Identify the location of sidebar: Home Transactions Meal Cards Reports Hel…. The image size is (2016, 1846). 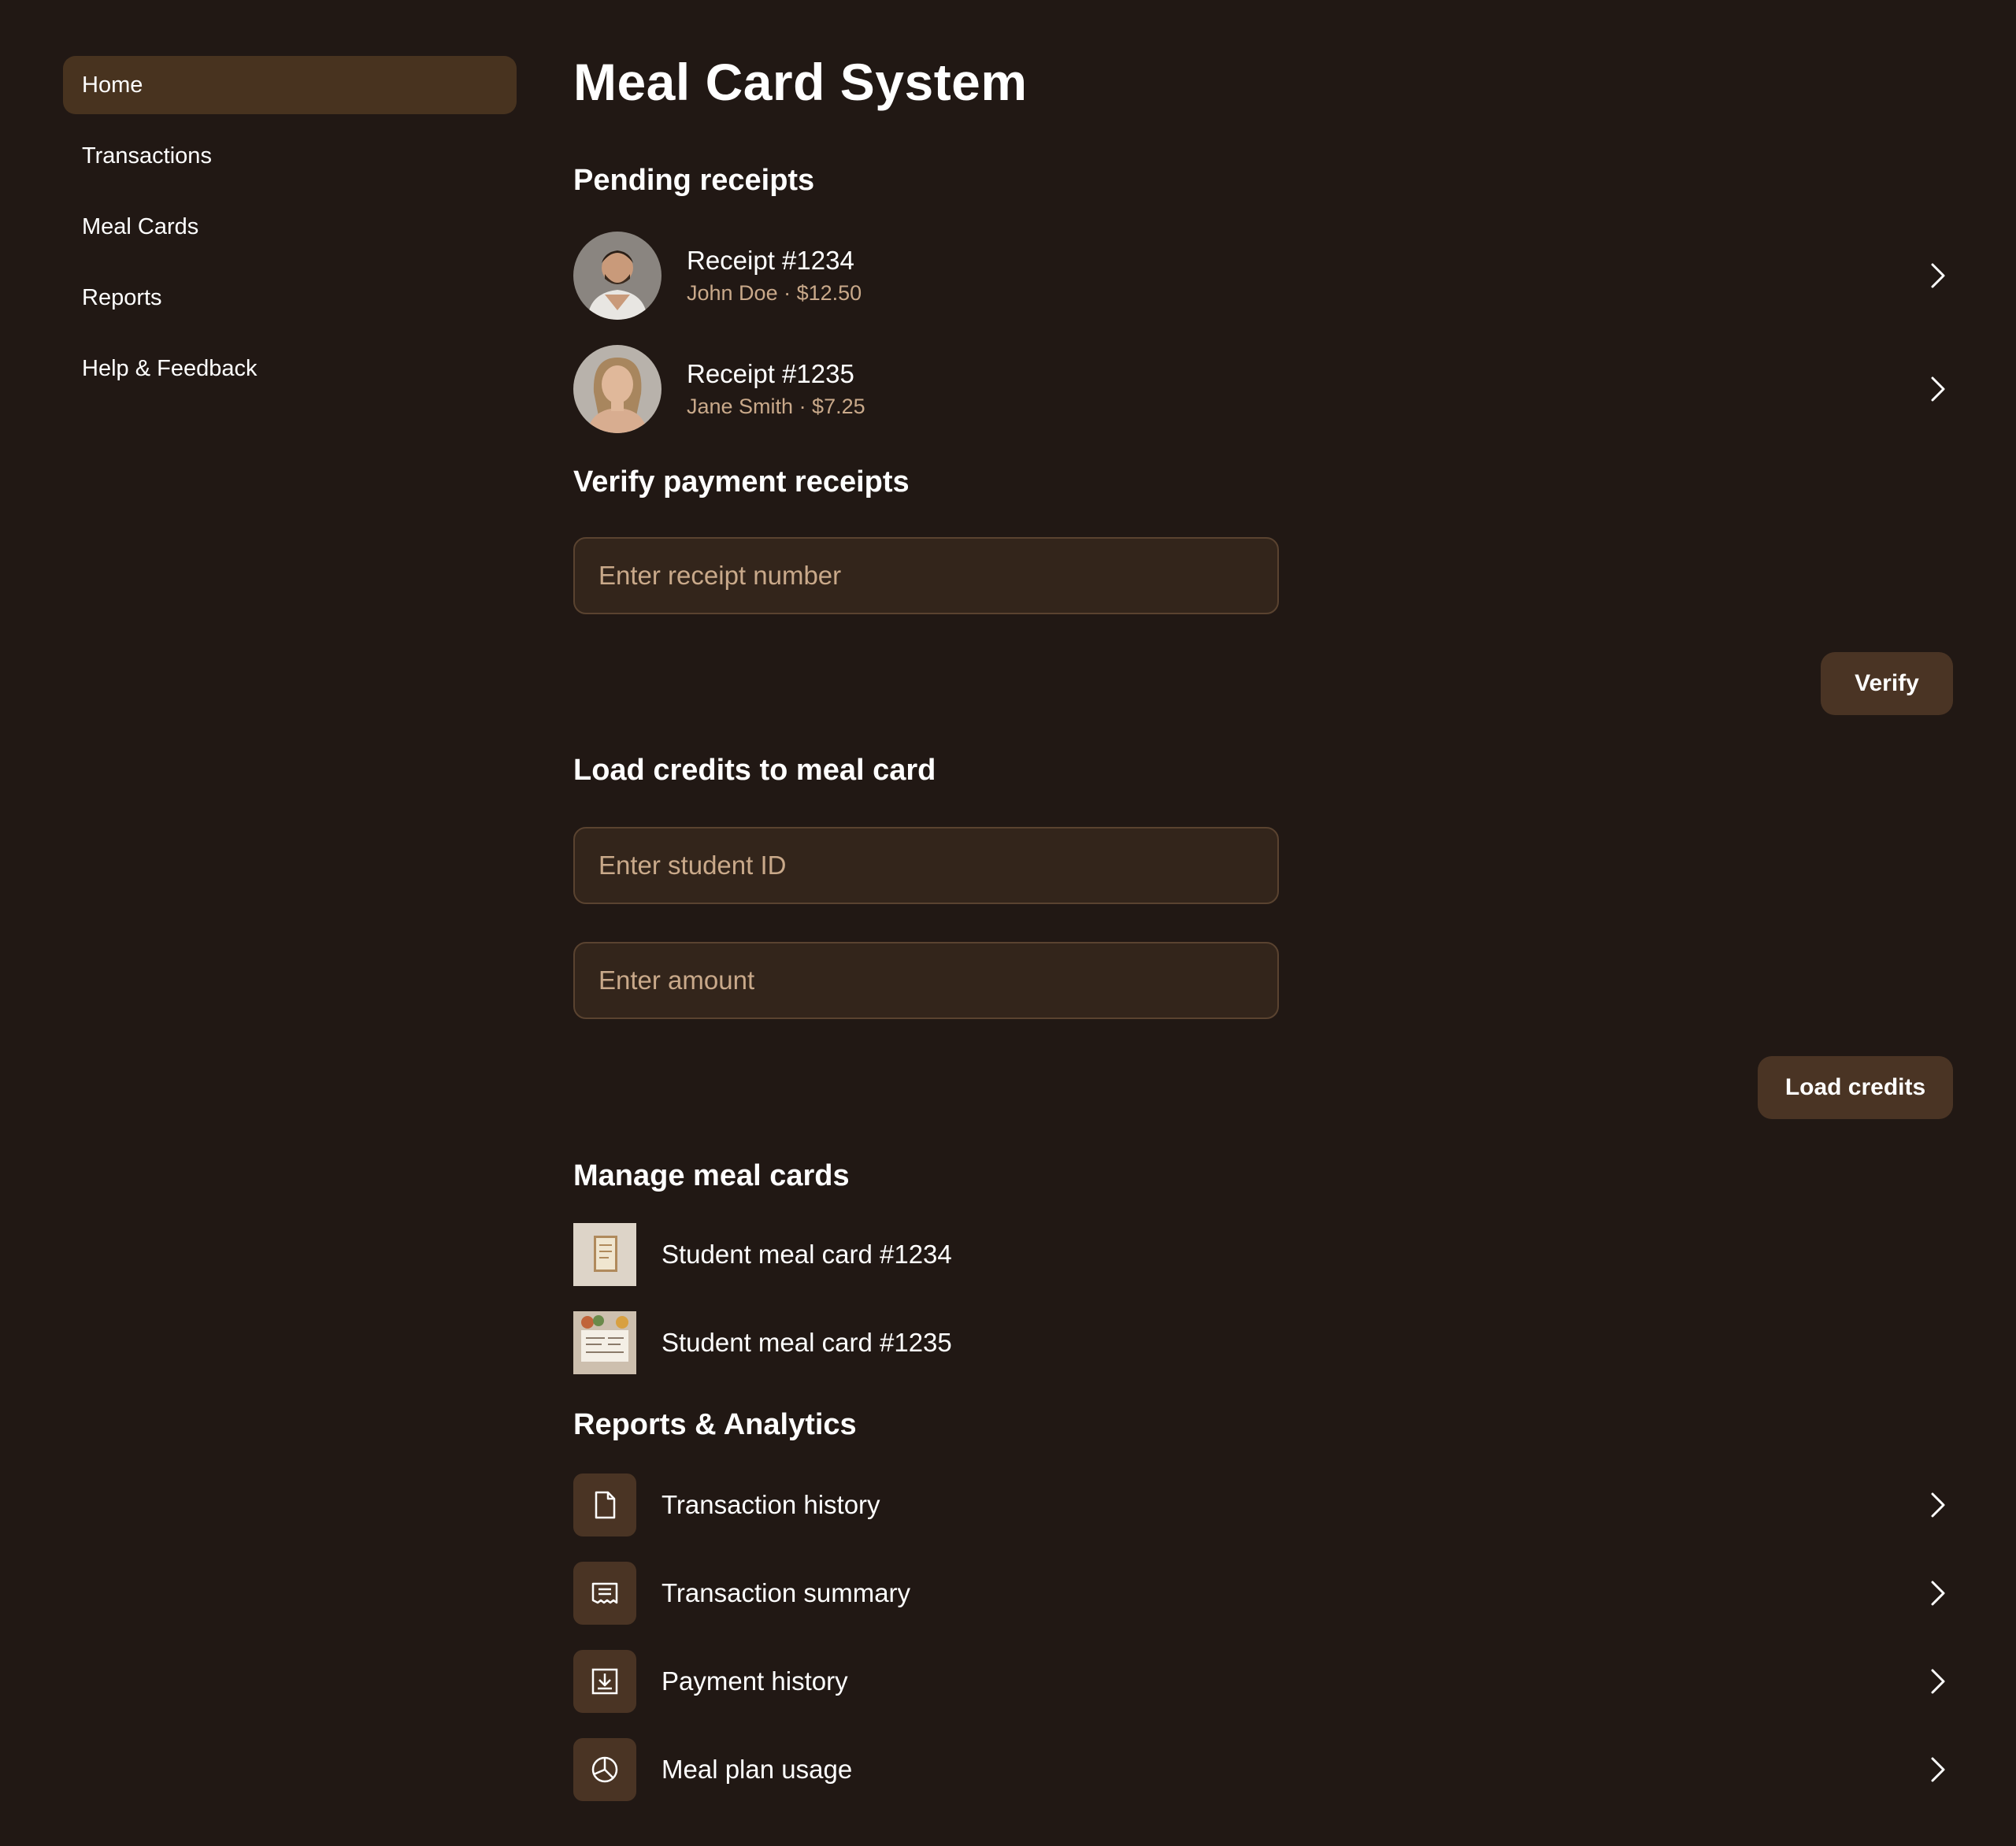
(290, 233).